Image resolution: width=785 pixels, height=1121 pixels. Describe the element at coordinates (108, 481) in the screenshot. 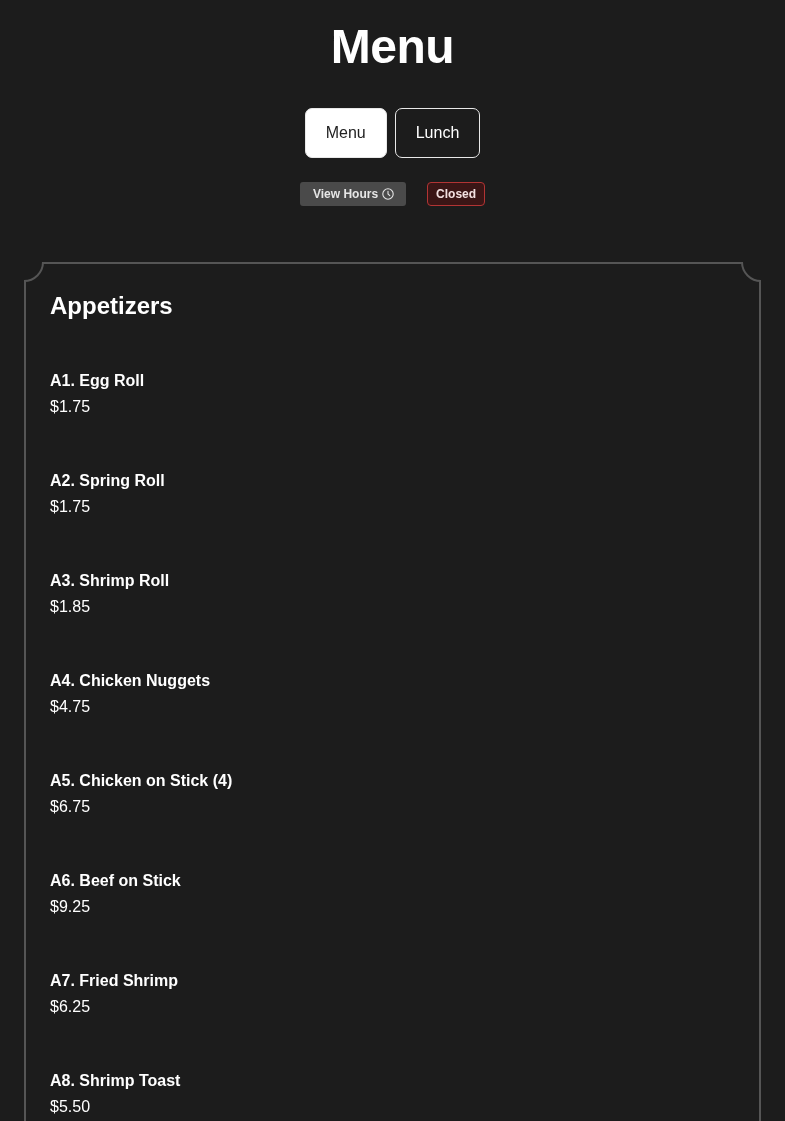

I see `item-name: A2. Spring Roll` at that location.